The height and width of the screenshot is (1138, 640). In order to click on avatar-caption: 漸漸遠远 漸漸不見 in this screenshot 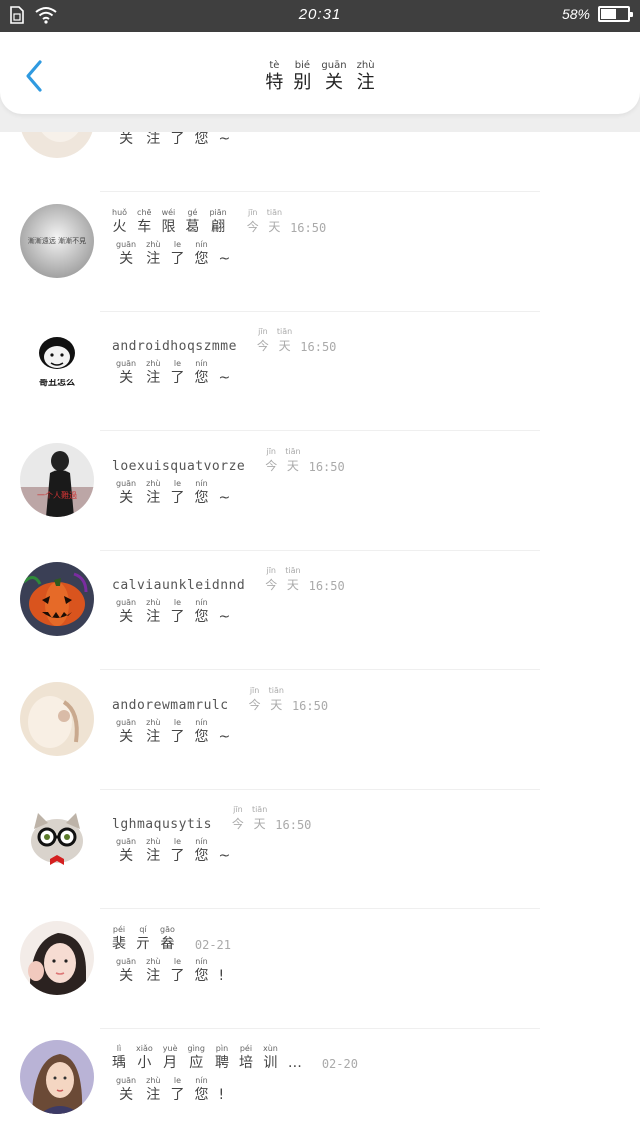, I will do `click(57, 241)`.